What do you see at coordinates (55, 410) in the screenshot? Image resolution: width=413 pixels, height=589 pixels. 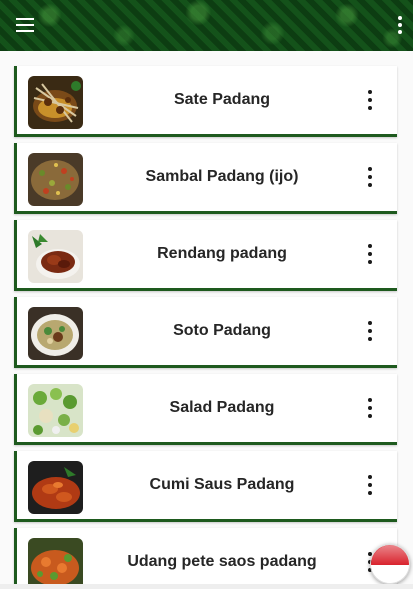 I see `salad-padang-thumbnail` at bounding box center [55, 410].